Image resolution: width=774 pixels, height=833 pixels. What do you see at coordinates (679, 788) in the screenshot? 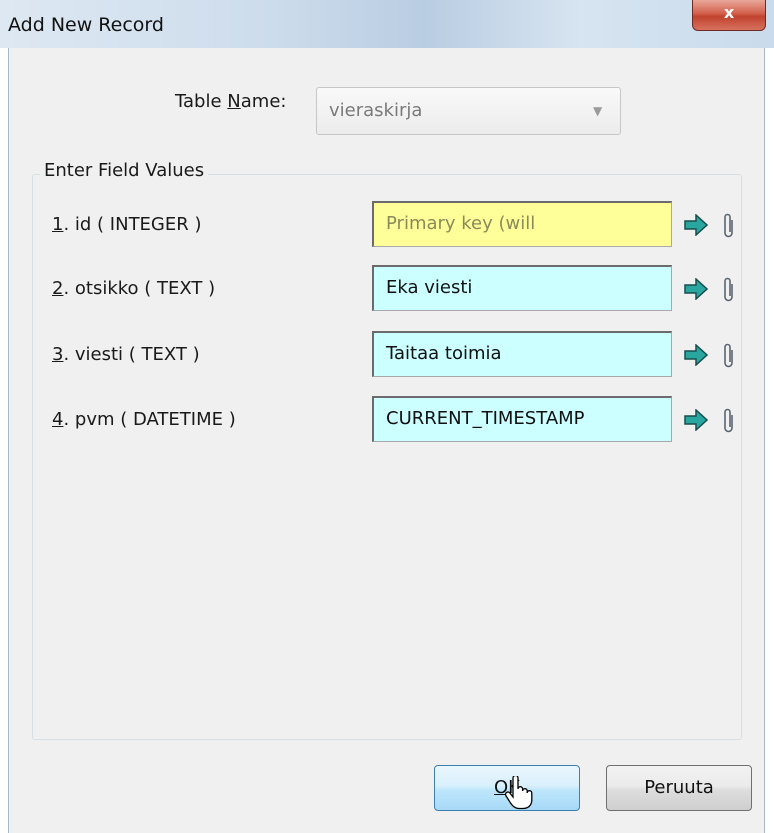
I see `cancel-button: Peruuta` at bounding box center [679, 788].